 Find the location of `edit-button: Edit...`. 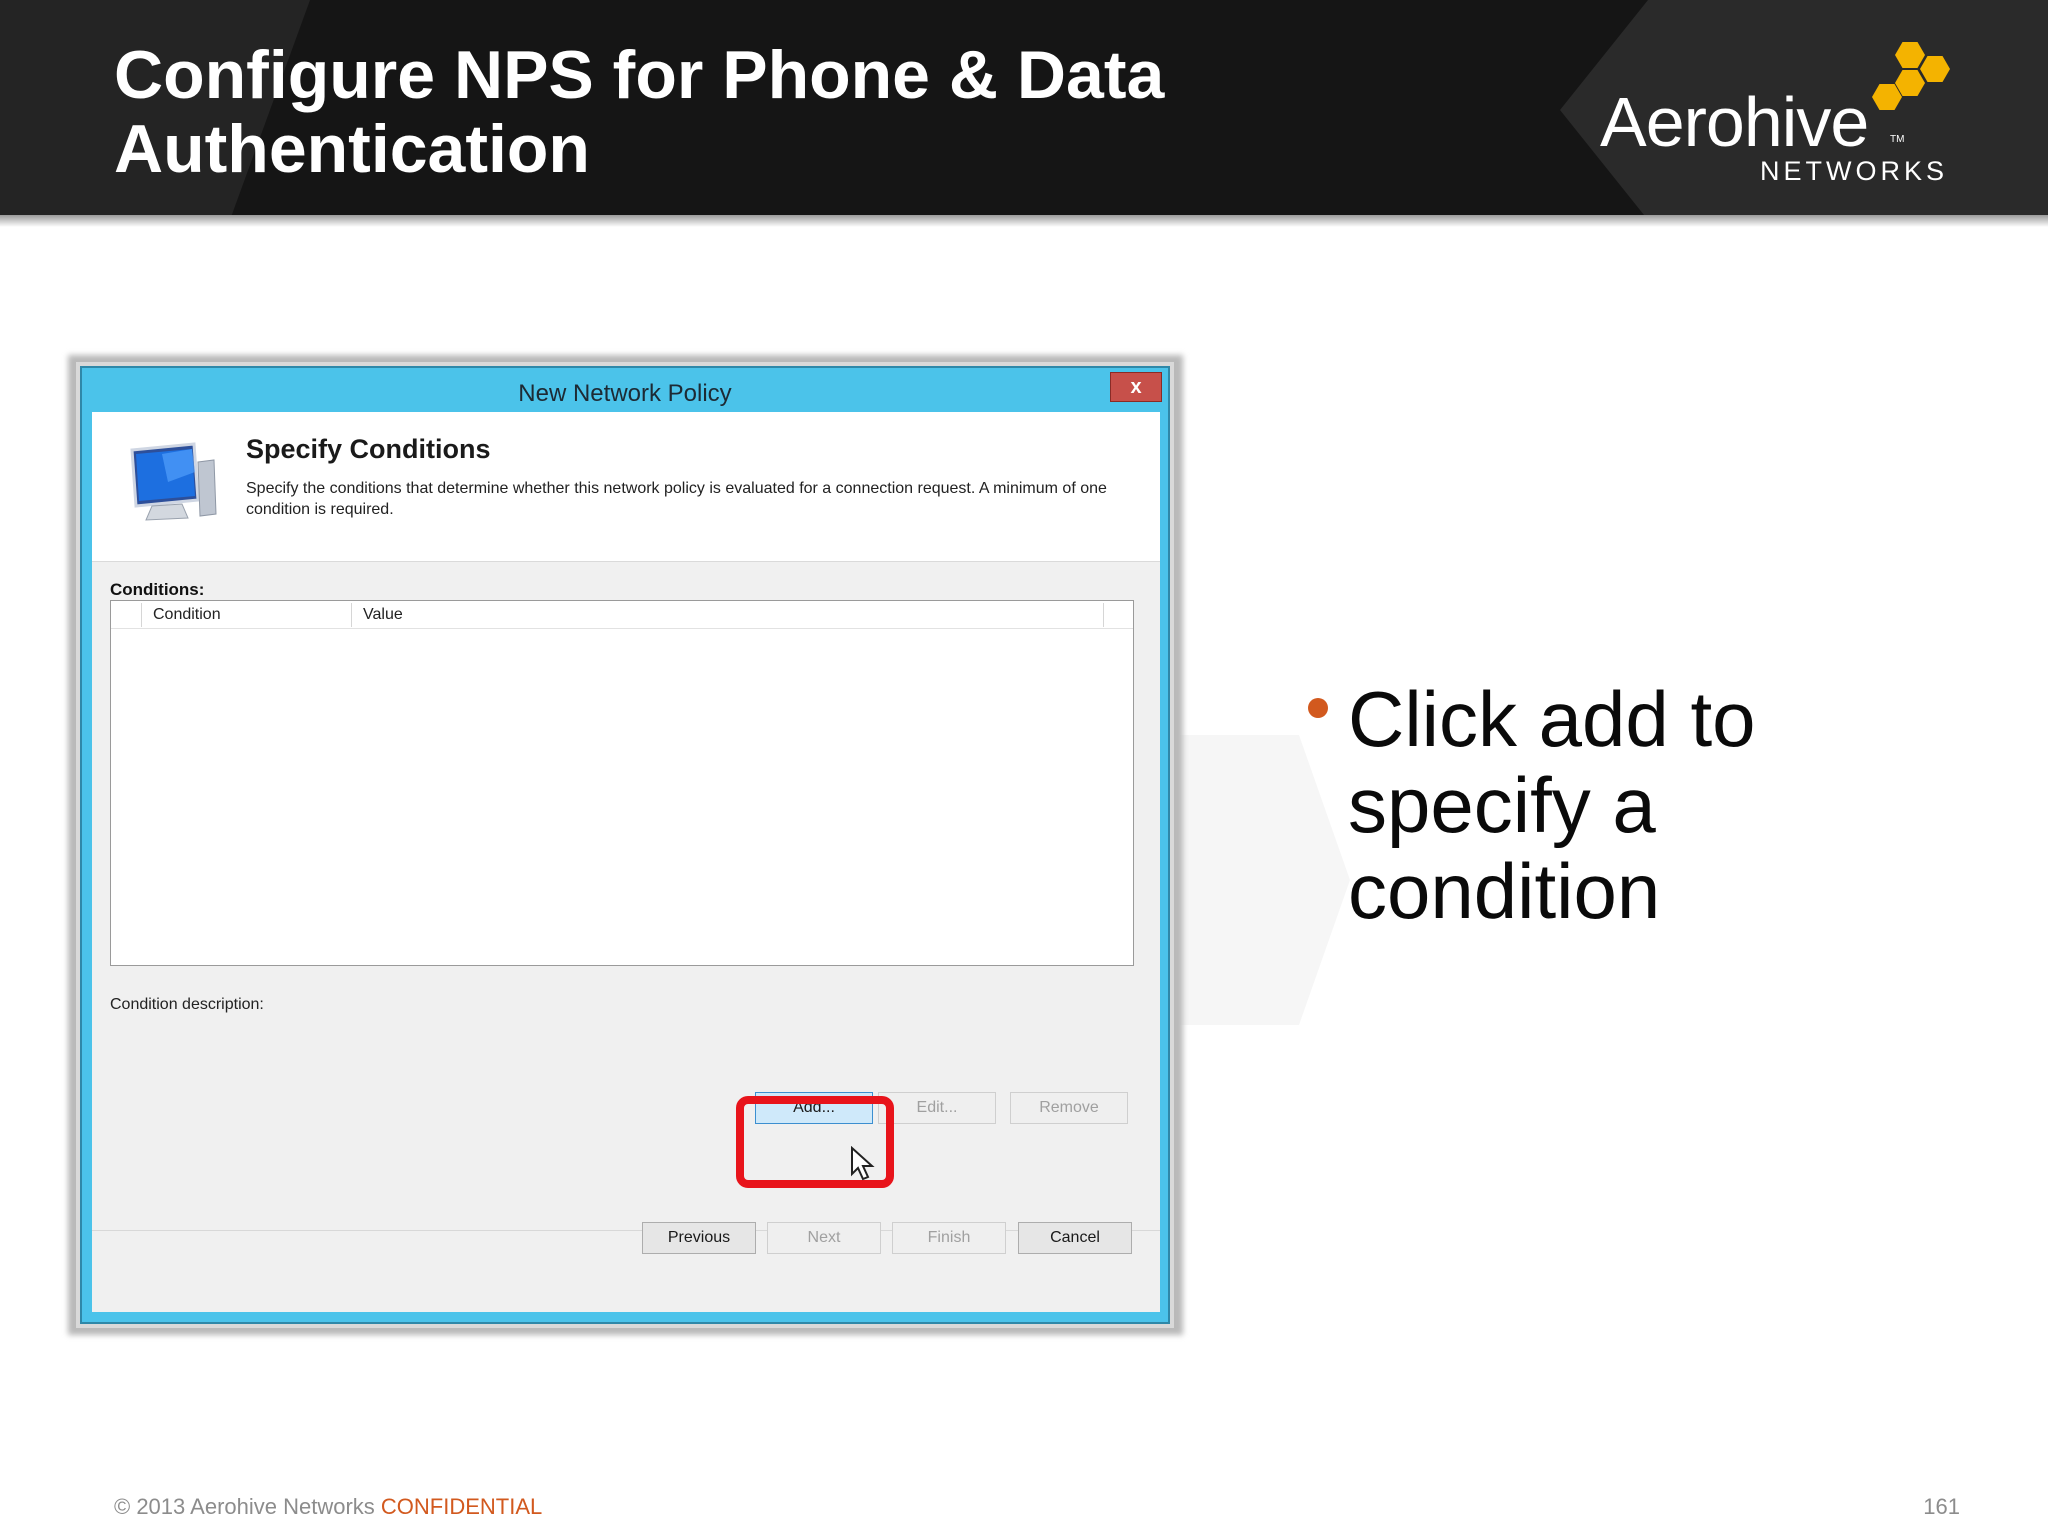

edit-button: Edit... is located at coordinates (937, 1108).